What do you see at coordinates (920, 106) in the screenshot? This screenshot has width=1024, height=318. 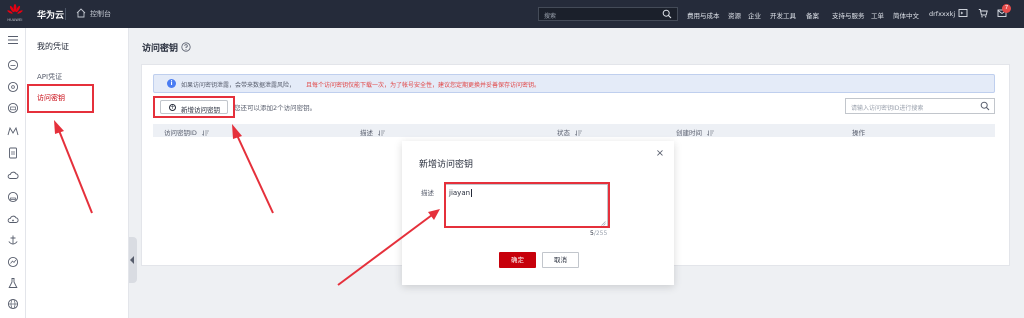 I see `access-key-search-input: 请输入访问密钥ID进行搜索` at bounding box center [920, 106].